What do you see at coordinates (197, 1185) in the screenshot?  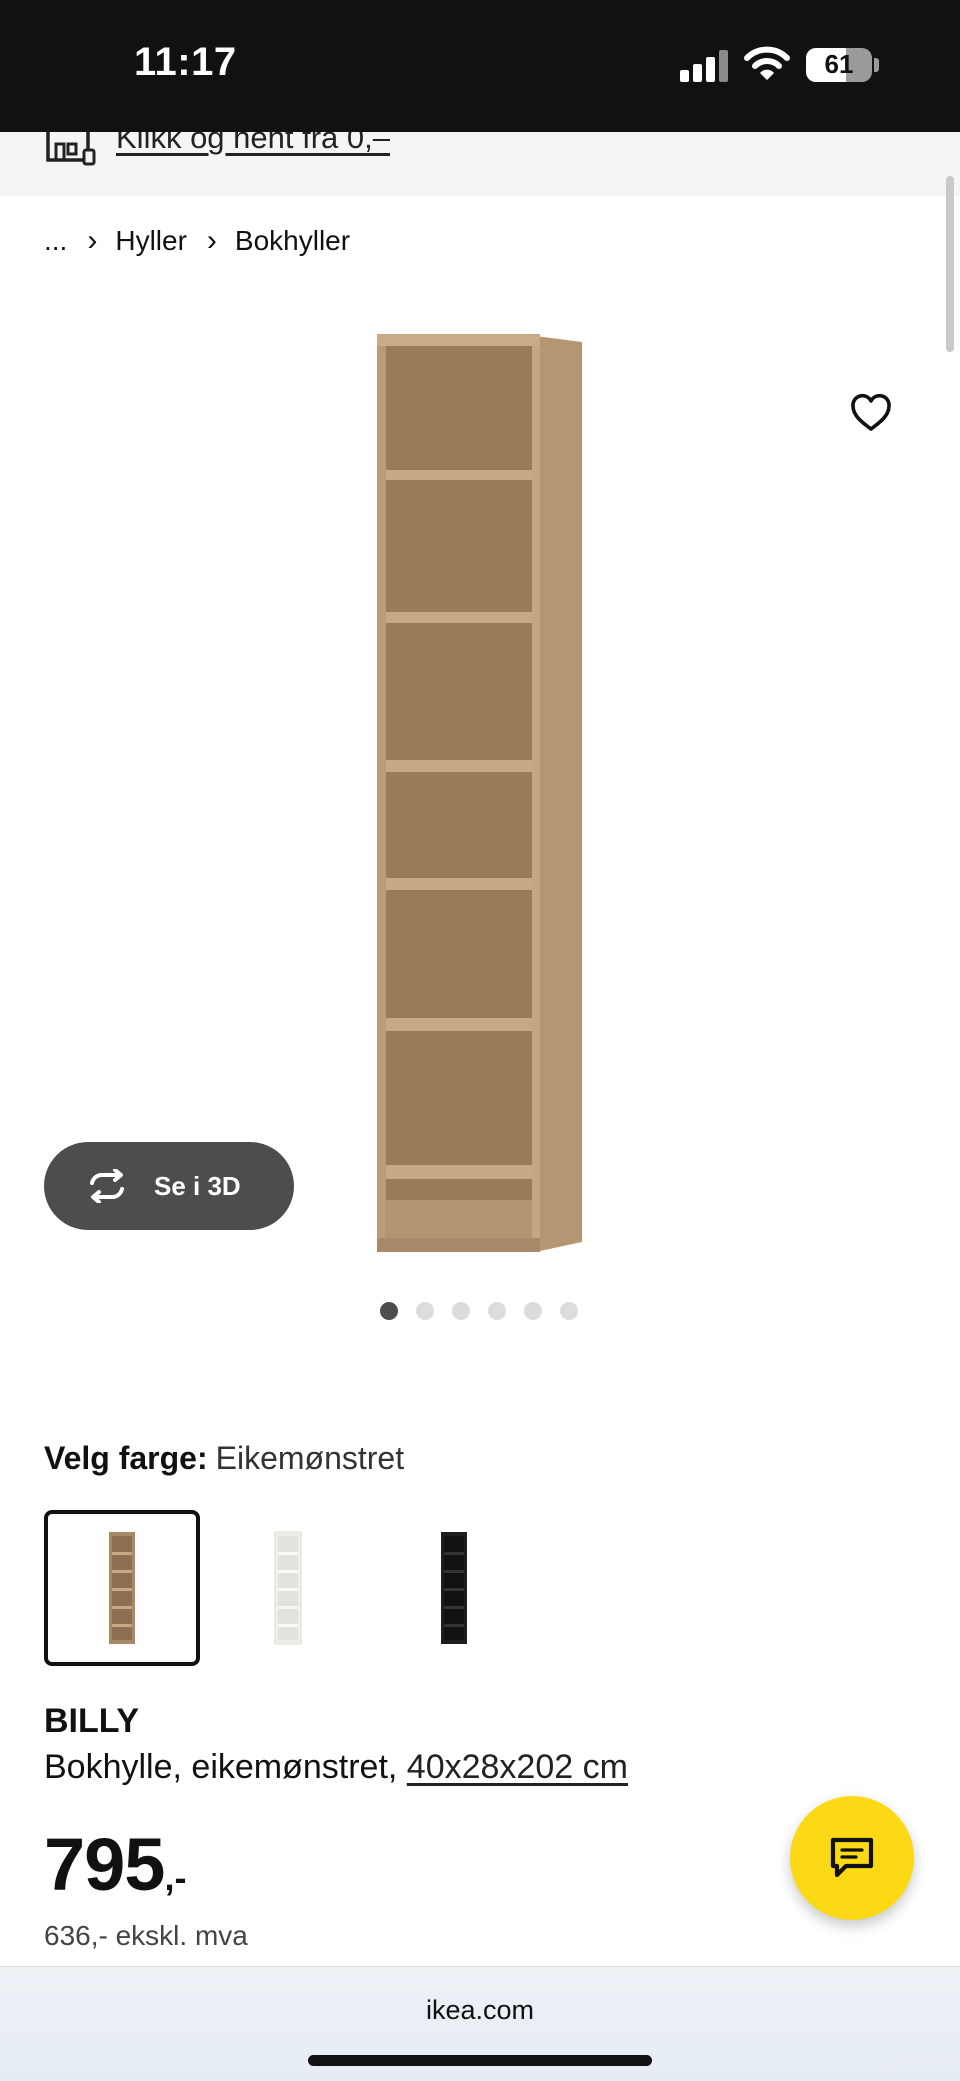 I see `view-in-3d-label: Se i 3D` at bounding box center [197, 1185].